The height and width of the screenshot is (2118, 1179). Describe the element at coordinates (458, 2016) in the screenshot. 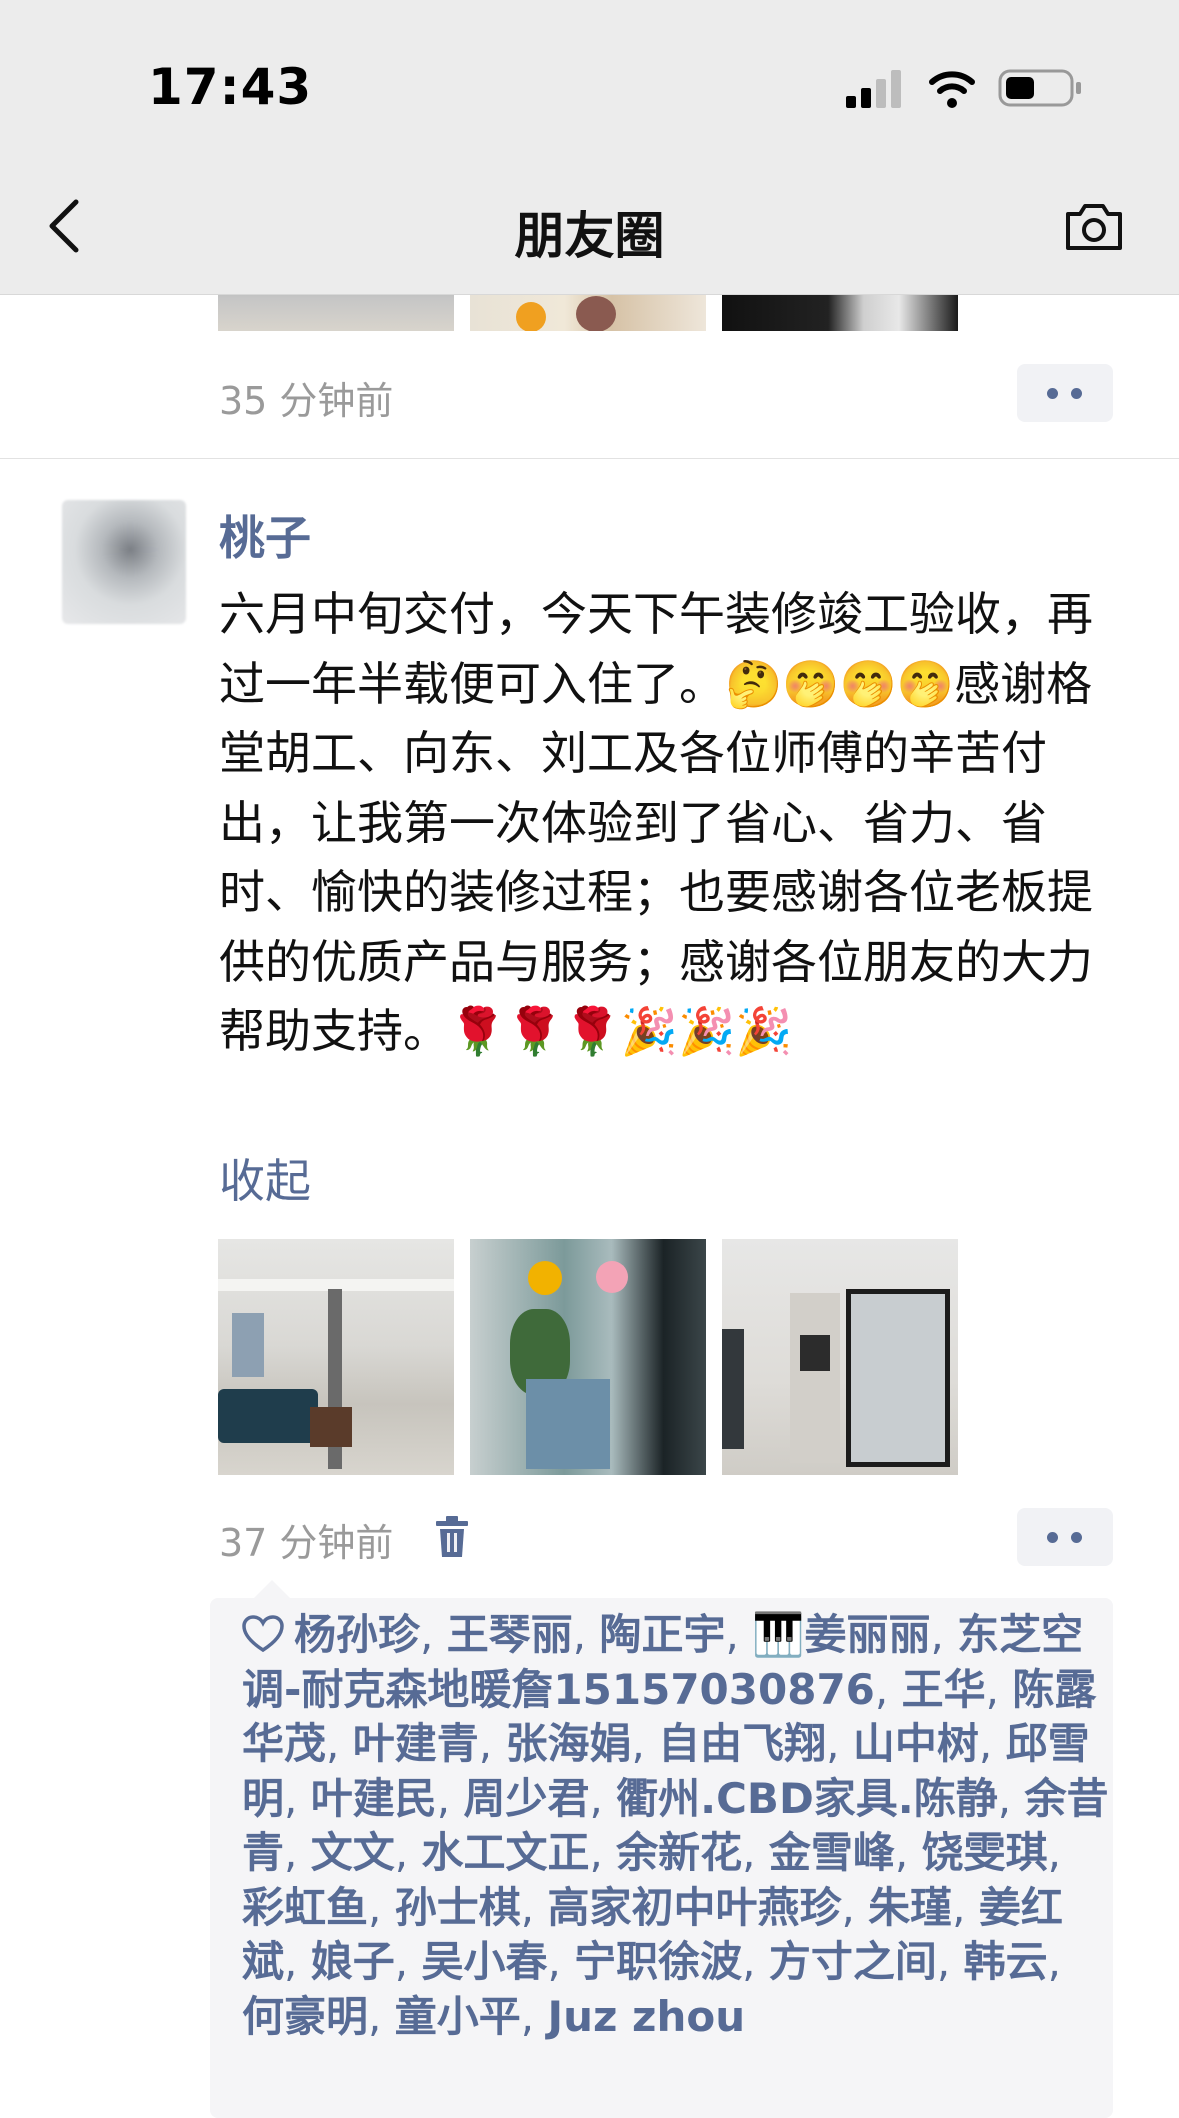

I see `liker-name: 童小平` at that location.